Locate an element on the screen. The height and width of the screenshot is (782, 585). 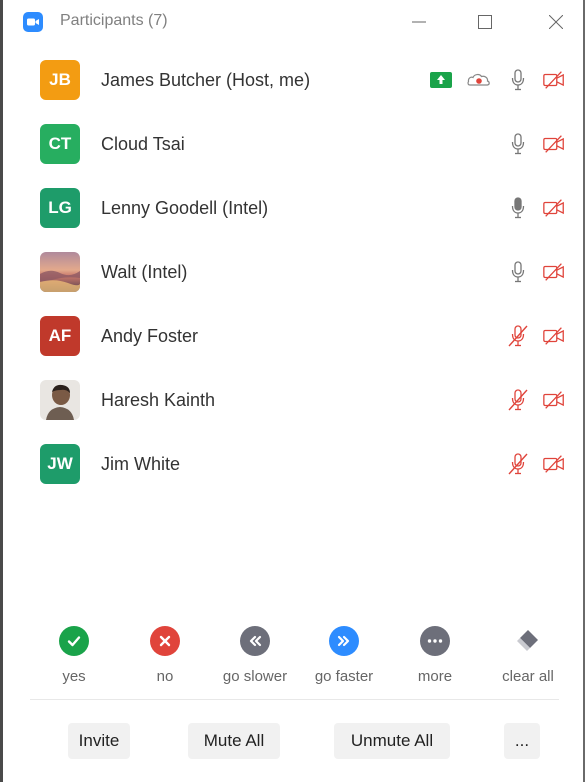
participant-name: James Butcher (Host, me) is located at coordinates (206, 80).